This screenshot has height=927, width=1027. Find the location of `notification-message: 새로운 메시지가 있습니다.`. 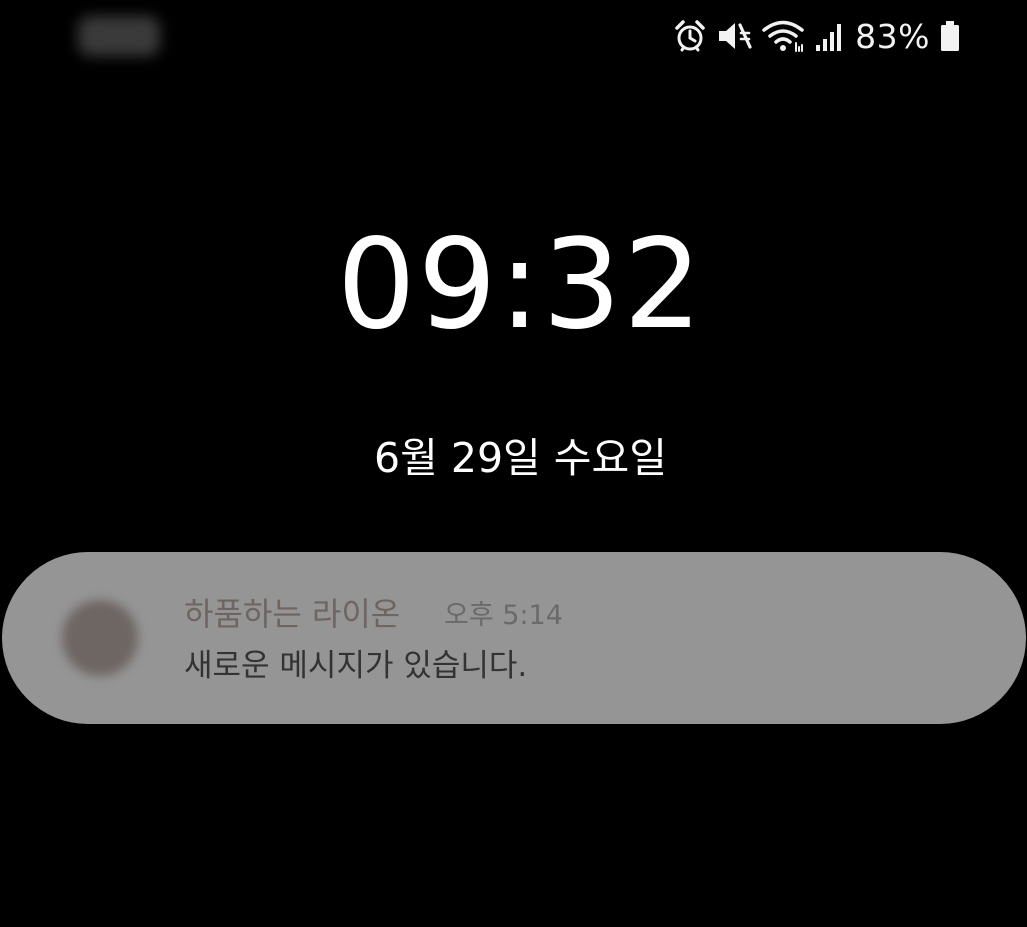

notification-message: 새로운 메시지가 있습니다. is located at coordinates (356, 666).